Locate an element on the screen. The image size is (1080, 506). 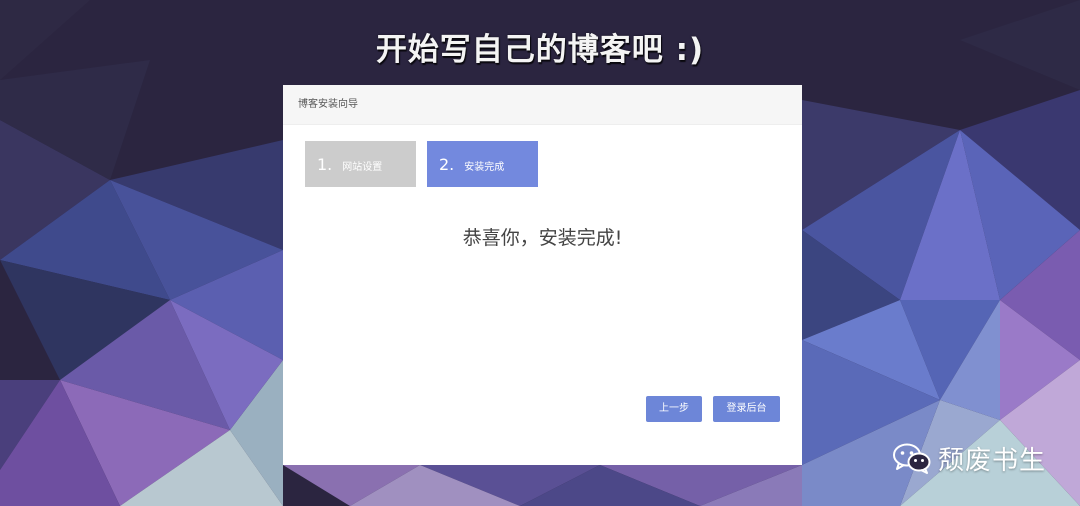
step-site-settings: 1. 网站设置 is located at coordinates (360, 164).